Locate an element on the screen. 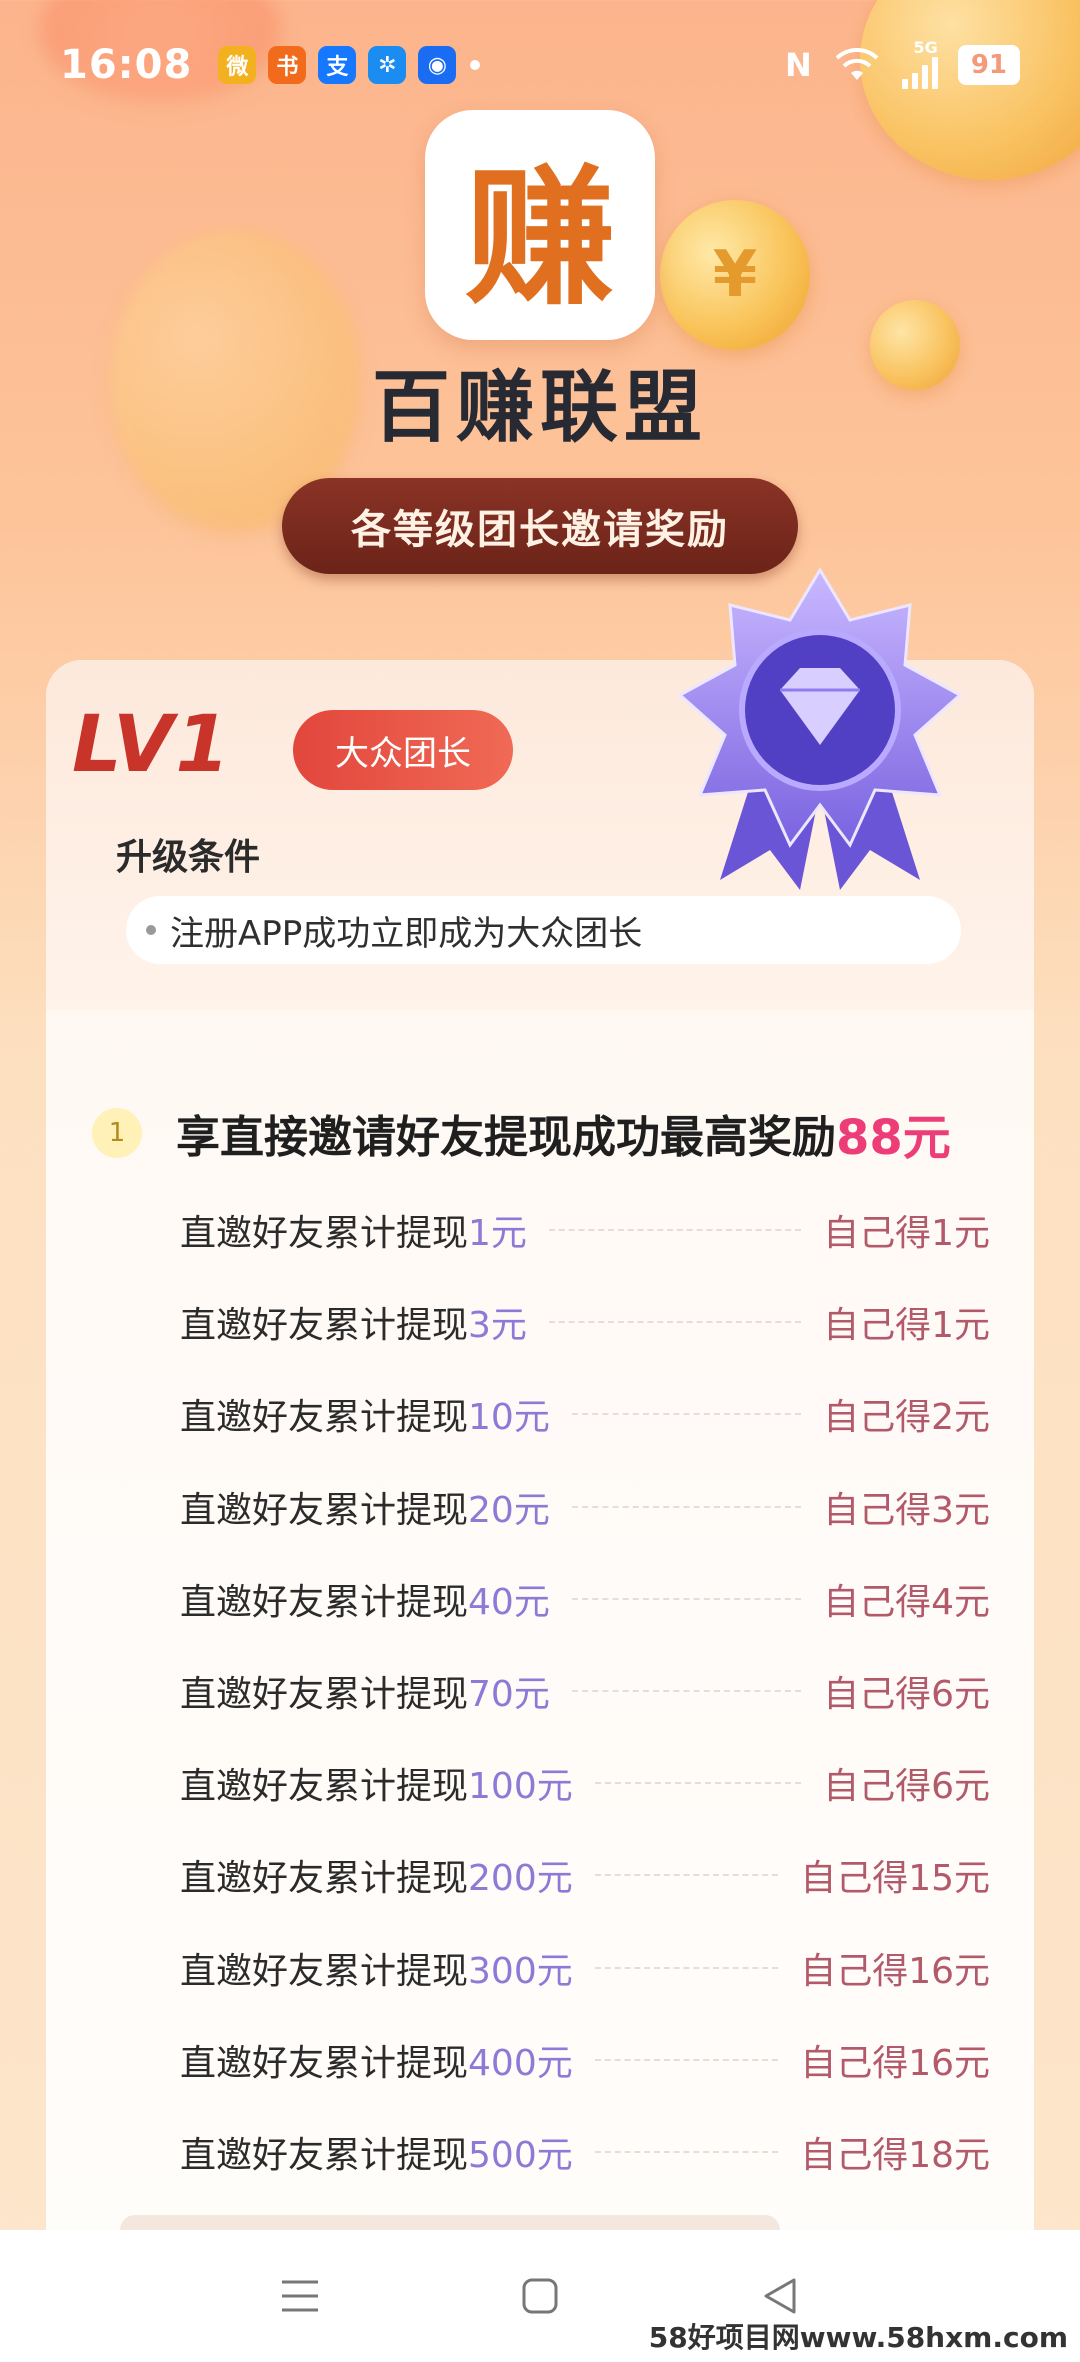  reader-icon: 书 is located at coordinates (287, 65).